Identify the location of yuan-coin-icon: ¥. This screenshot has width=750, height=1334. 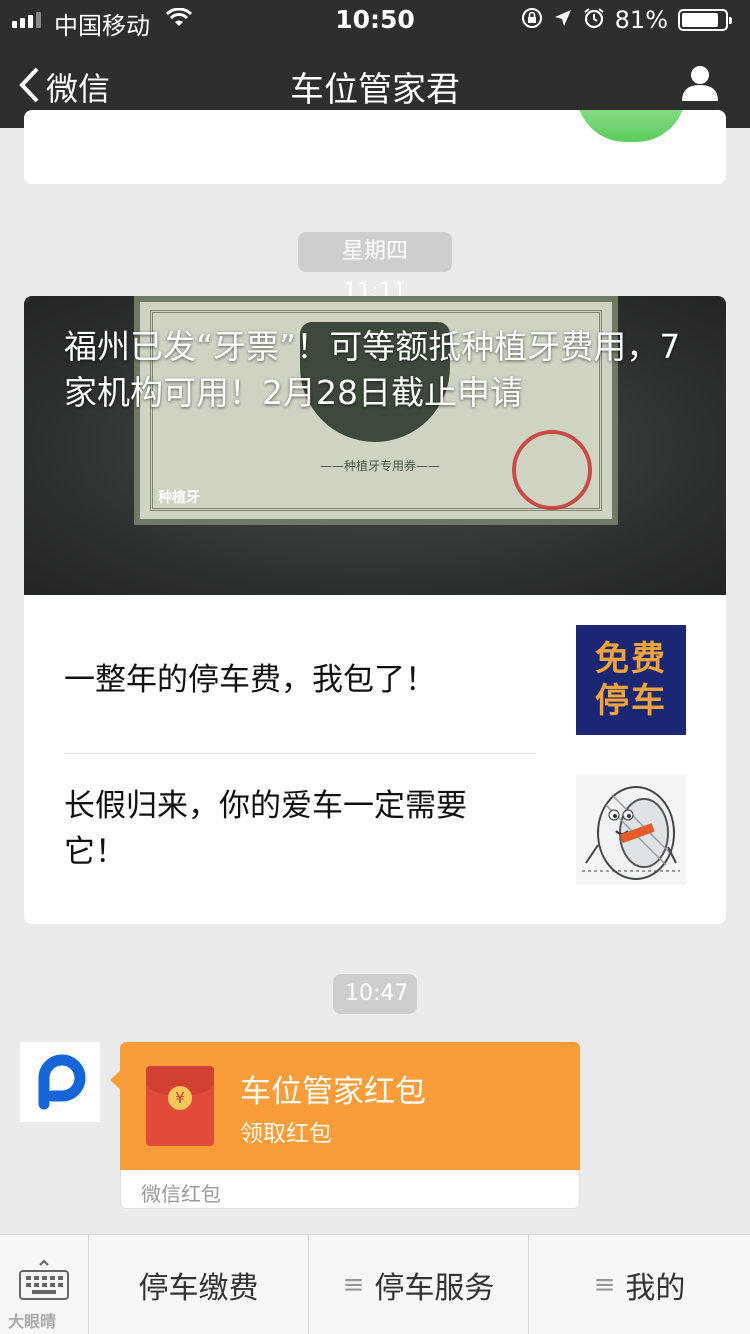
(180, 1098).